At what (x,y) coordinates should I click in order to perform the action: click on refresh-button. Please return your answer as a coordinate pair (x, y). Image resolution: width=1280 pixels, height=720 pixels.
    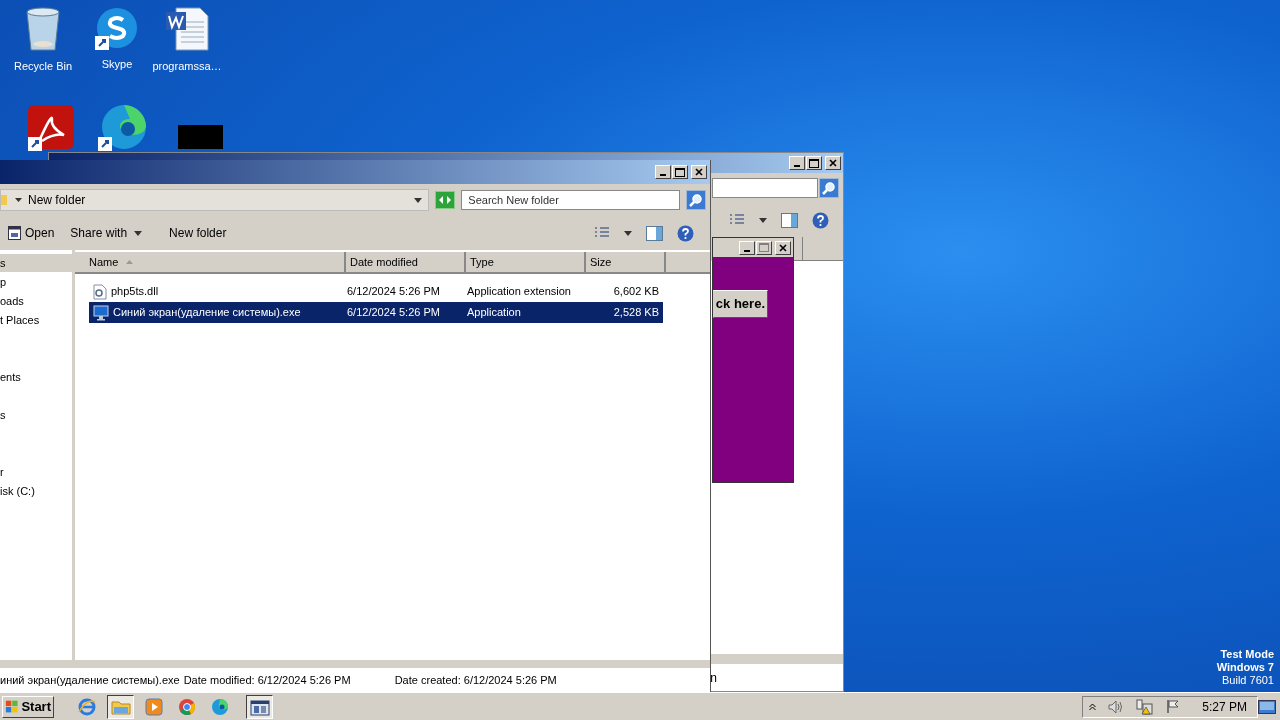
    Looking at the image, I should click on (445, 200).